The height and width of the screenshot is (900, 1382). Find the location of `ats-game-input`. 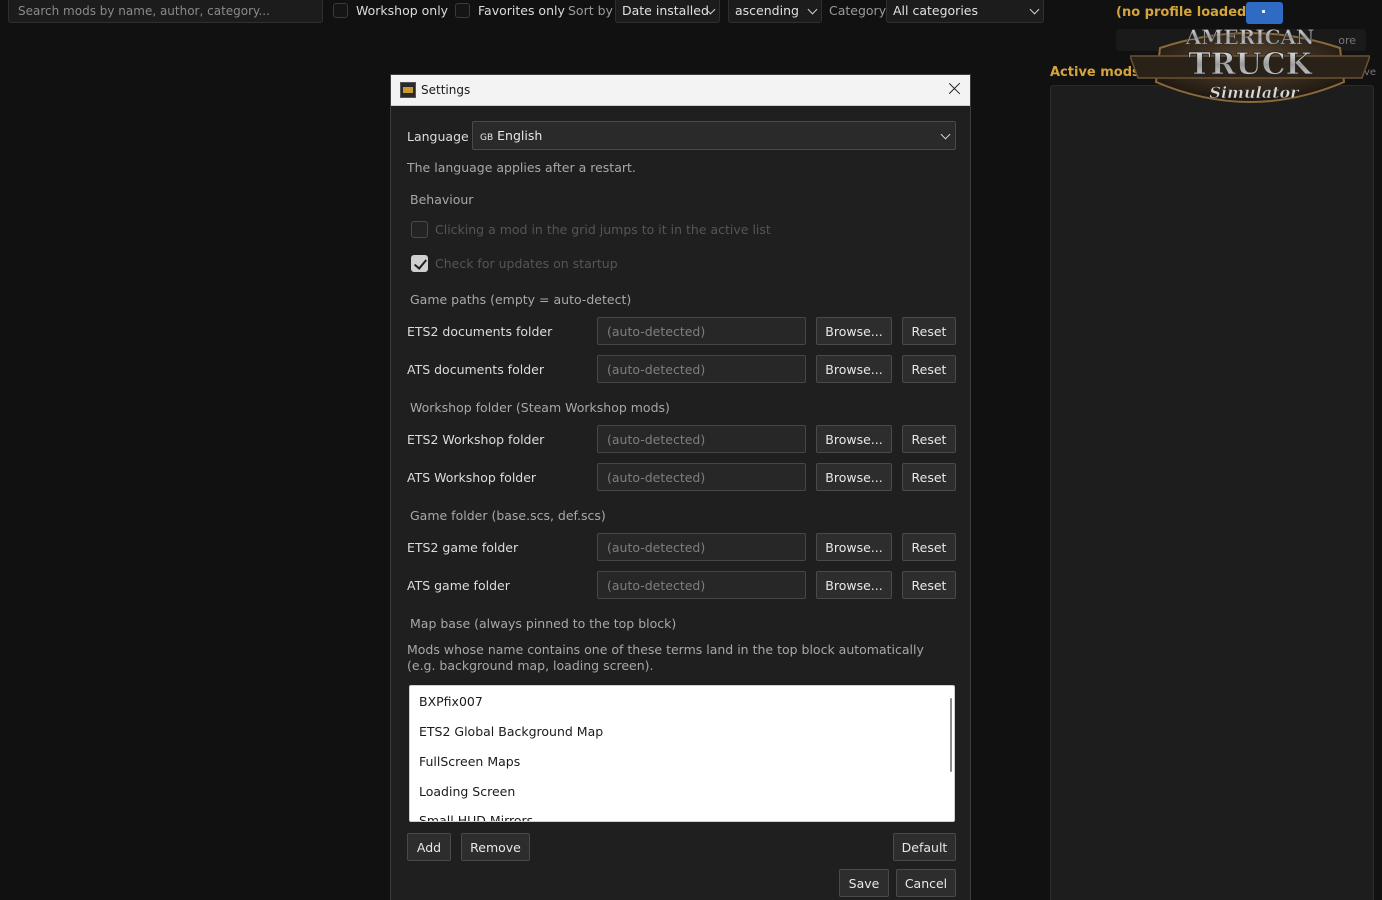

ats-game-input is located at coordinates (701, 585).